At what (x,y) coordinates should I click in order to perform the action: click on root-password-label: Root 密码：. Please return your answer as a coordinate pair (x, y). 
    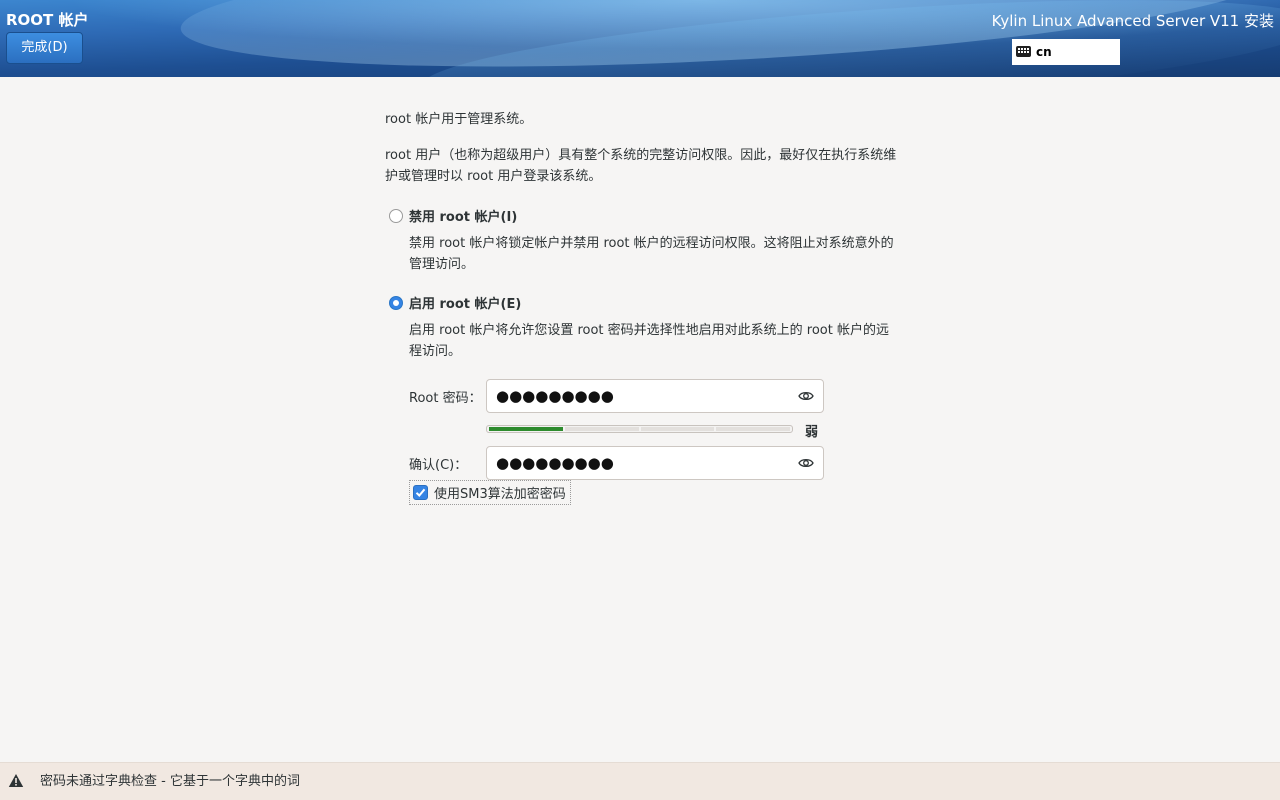
    Looking at the image, I should click on (445, 398).